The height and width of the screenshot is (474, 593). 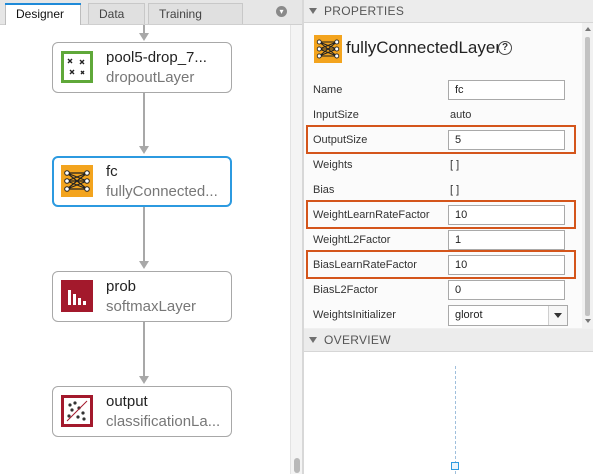 I want to click on dropdown-selected-value: glorot, so click(x=469, y=315).